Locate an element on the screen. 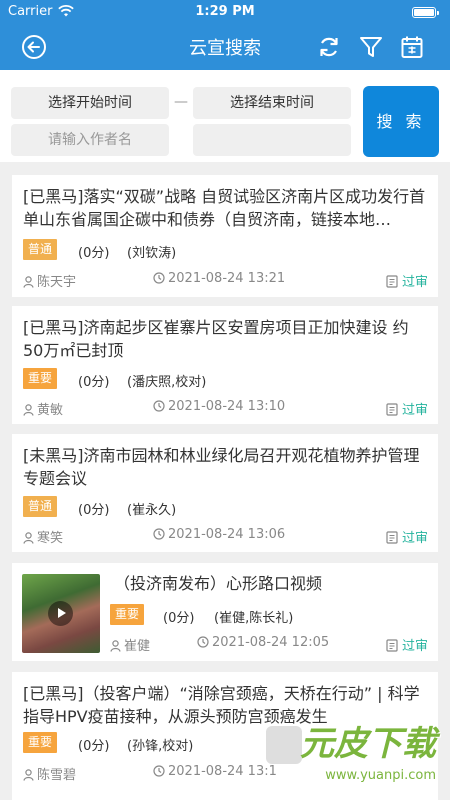  datetime-text: 2021-08-24 12:05 is located at coordinates (271, 642).